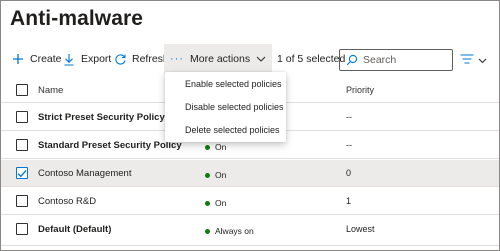 The height and width of the screenshot is (251, 500). What do you see at coordinates (234, 231) in the screenshot?
I see `policy-status-text: Always on` at bounding box center [234, 231].